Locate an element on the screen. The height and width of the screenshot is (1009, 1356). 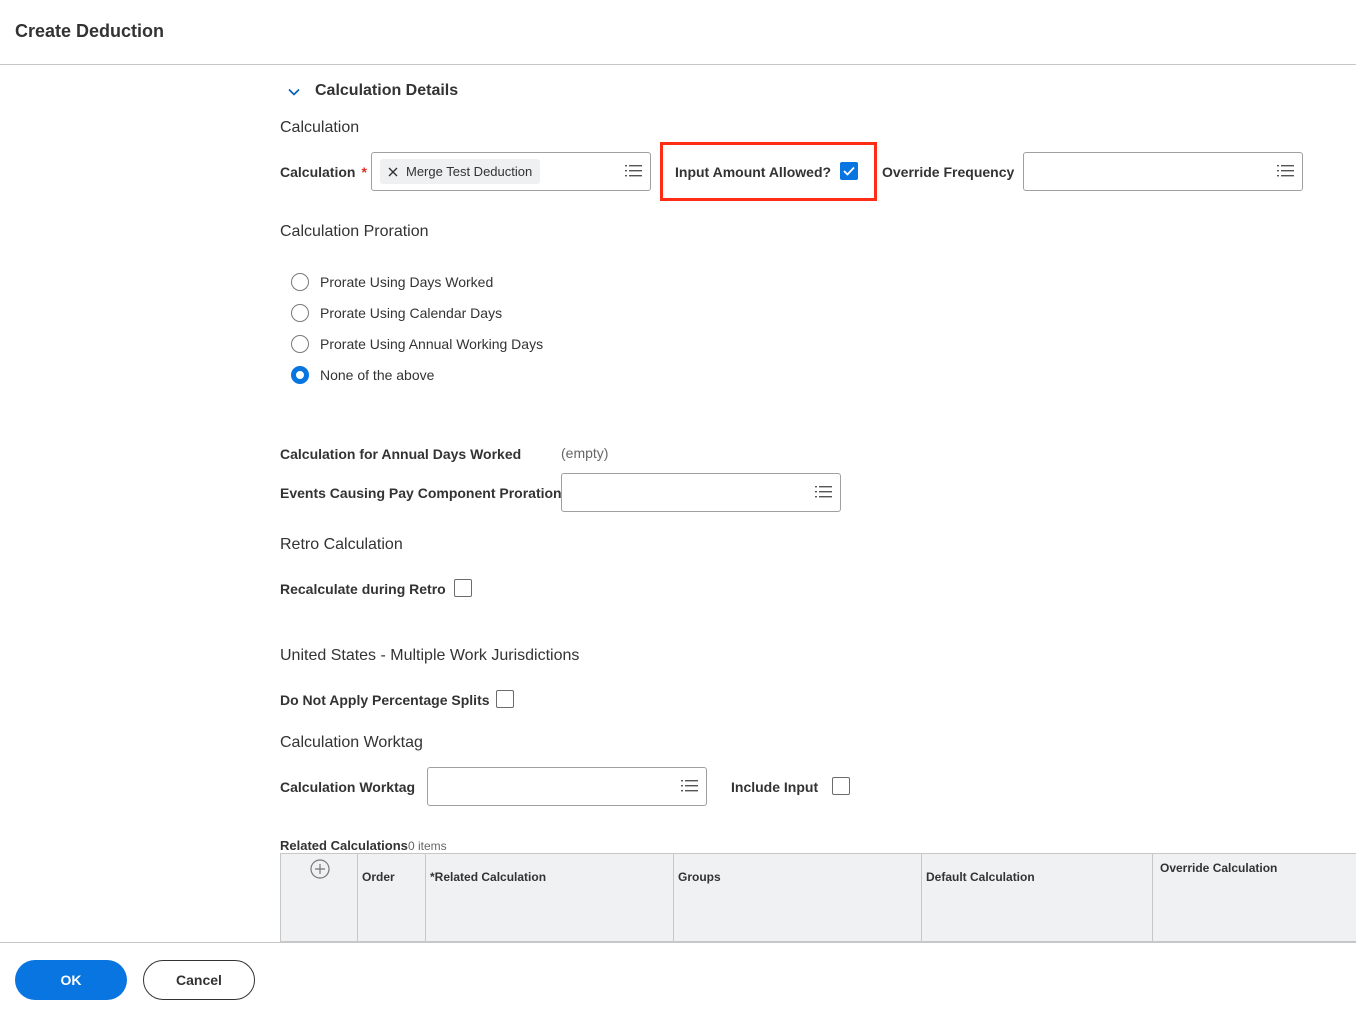
input-amount-allowed-checkbox is located at coordinates (849, 171).